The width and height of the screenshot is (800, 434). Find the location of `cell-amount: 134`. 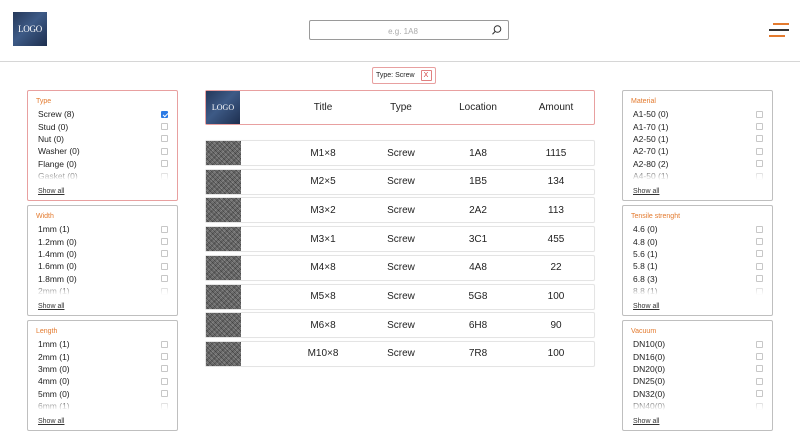

cell-amount: 134 is located at coordinates (556, 182).